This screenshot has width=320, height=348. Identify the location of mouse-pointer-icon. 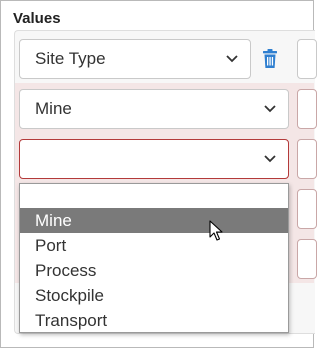
(216, 230).